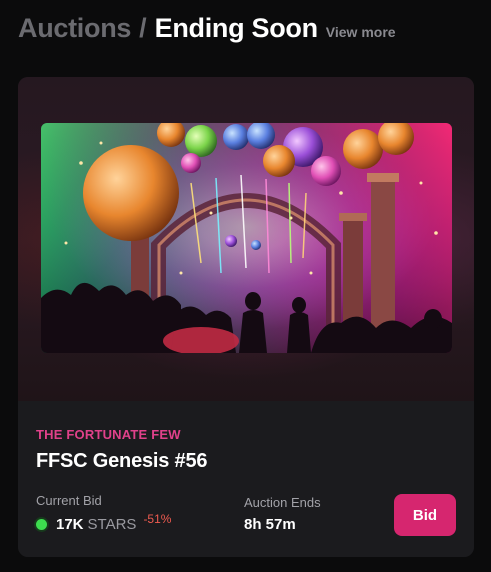 Image resolution: width=491 pixels, height=572 pixels. I want to click on breadcrumb-auctions: Auctions, so click(74, 28).